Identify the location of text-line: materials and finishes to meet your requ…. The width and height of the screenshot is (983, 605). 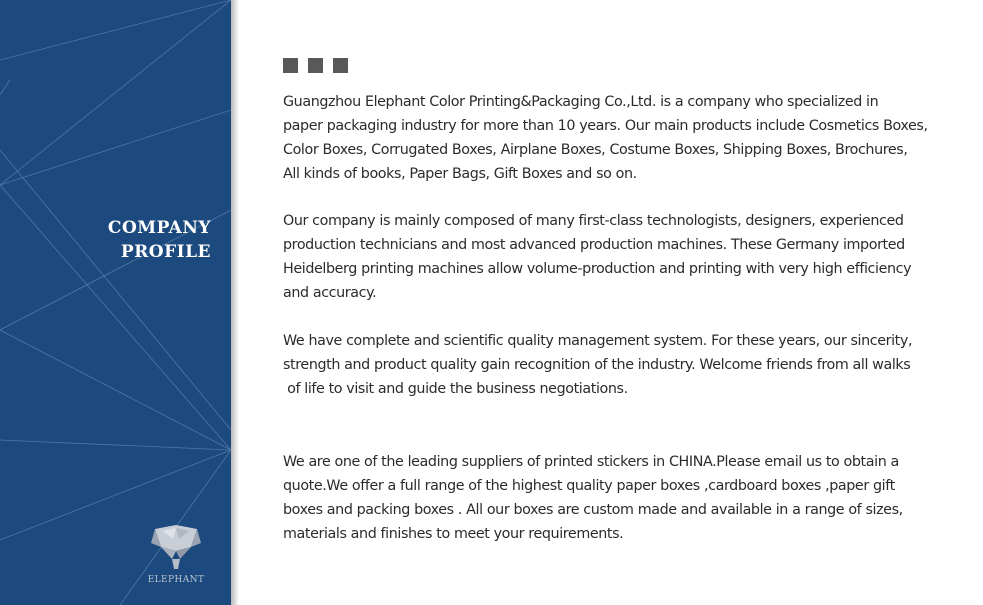
(453, 534).